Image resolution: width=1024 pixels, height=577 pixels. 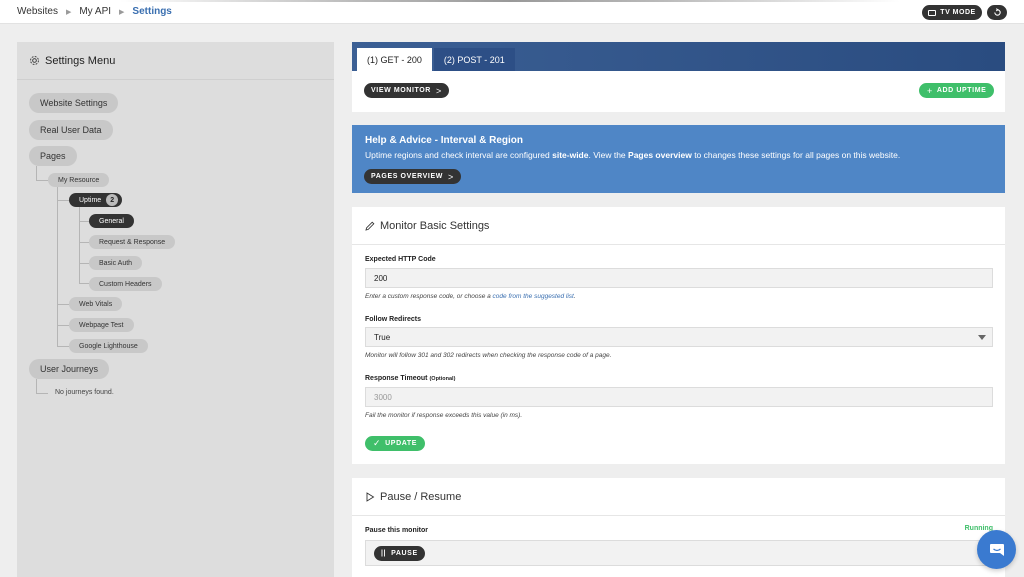 What do you see at coordinates (435, 225) in the screenshot?
I see `basic-settings-title: Monitor Basic Settings` at bounding box center [435, 225].